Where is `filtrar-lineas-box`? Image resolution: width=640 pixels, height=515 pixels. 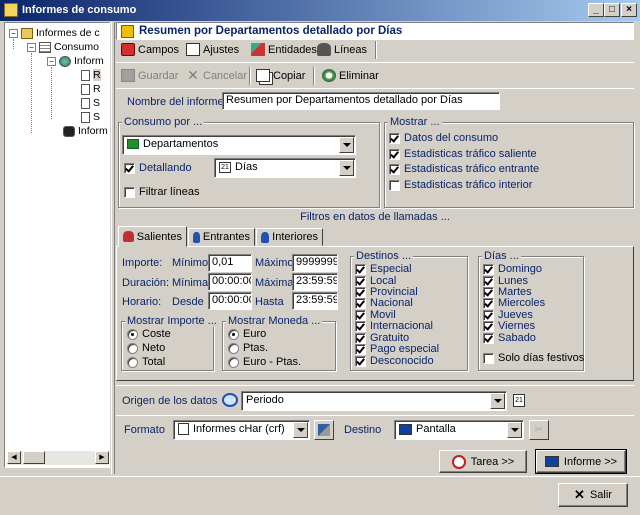
filtrar-lineas-box is located at coordinates (129, 192).